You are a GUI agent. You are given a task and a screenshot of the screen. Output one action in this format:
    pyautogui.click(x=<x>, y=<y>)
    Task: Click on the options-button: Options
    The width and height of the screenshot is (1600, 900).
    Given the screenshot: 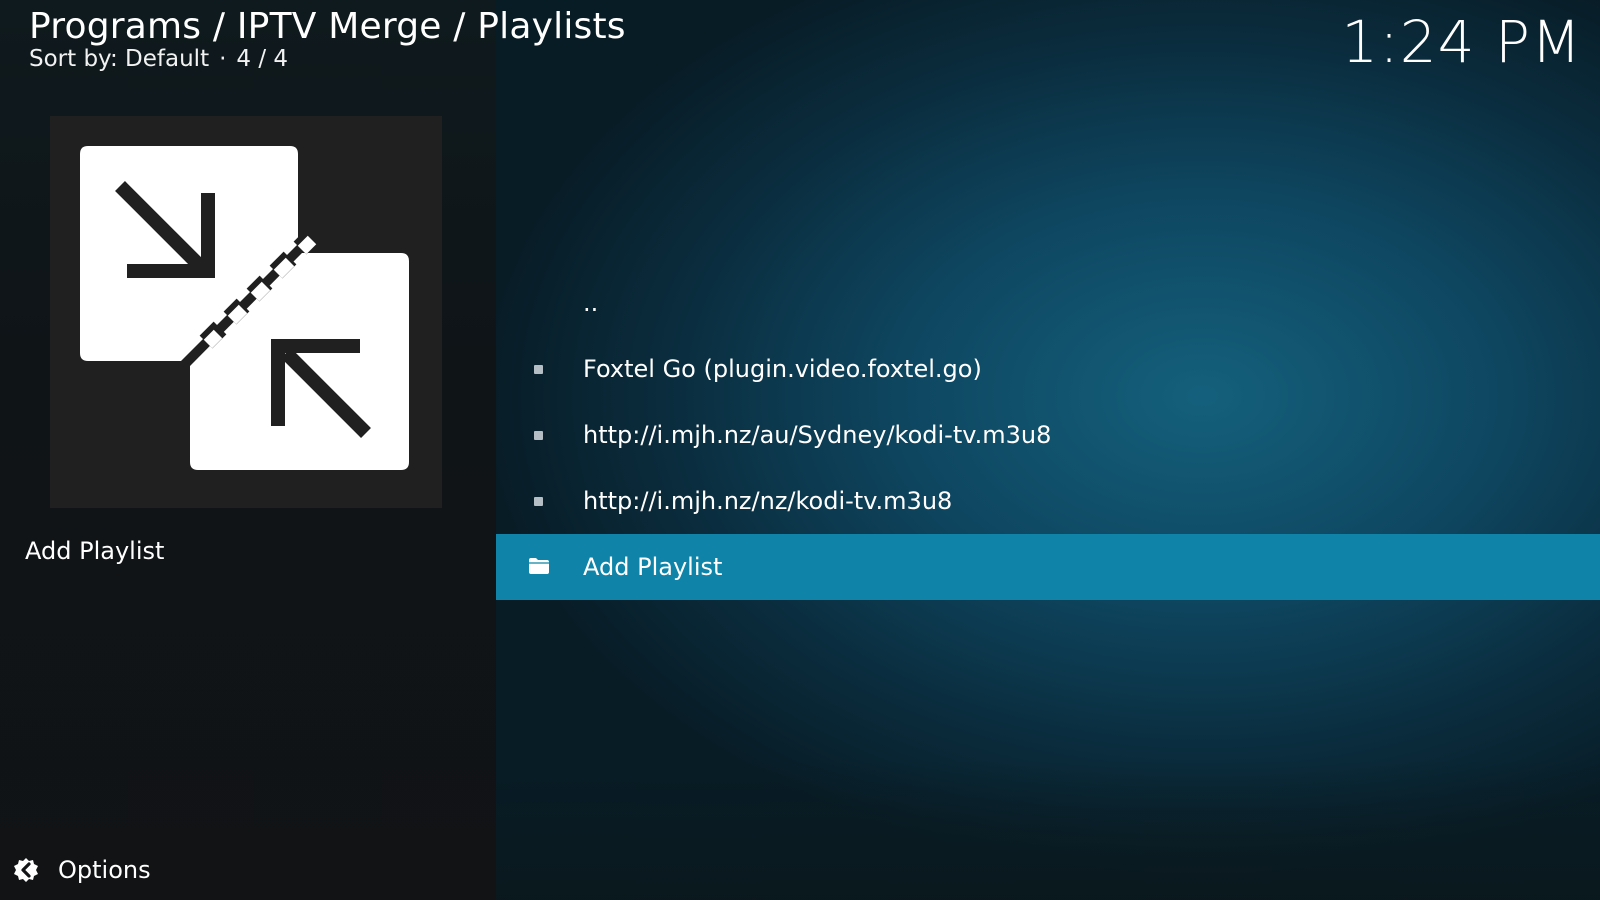 What is the action you would take?
    pyautogui.click(x=81, y=870)
    